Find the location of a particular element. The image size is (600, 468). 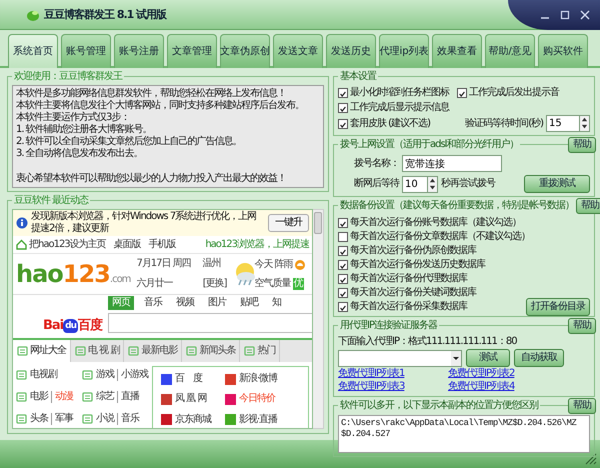

quick-link: 小说 is located at coordinates (105, 419).